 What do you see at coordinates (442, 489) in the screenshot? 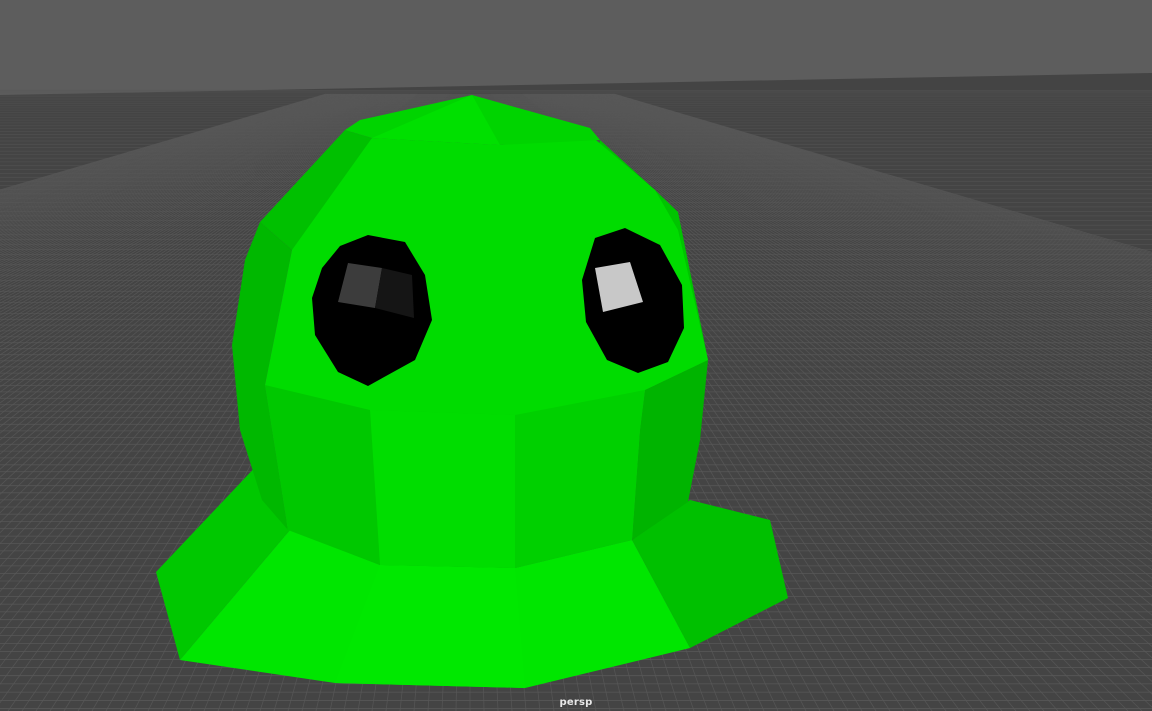
I see `slime-body-center-panel` at bounding box center [442, 489].